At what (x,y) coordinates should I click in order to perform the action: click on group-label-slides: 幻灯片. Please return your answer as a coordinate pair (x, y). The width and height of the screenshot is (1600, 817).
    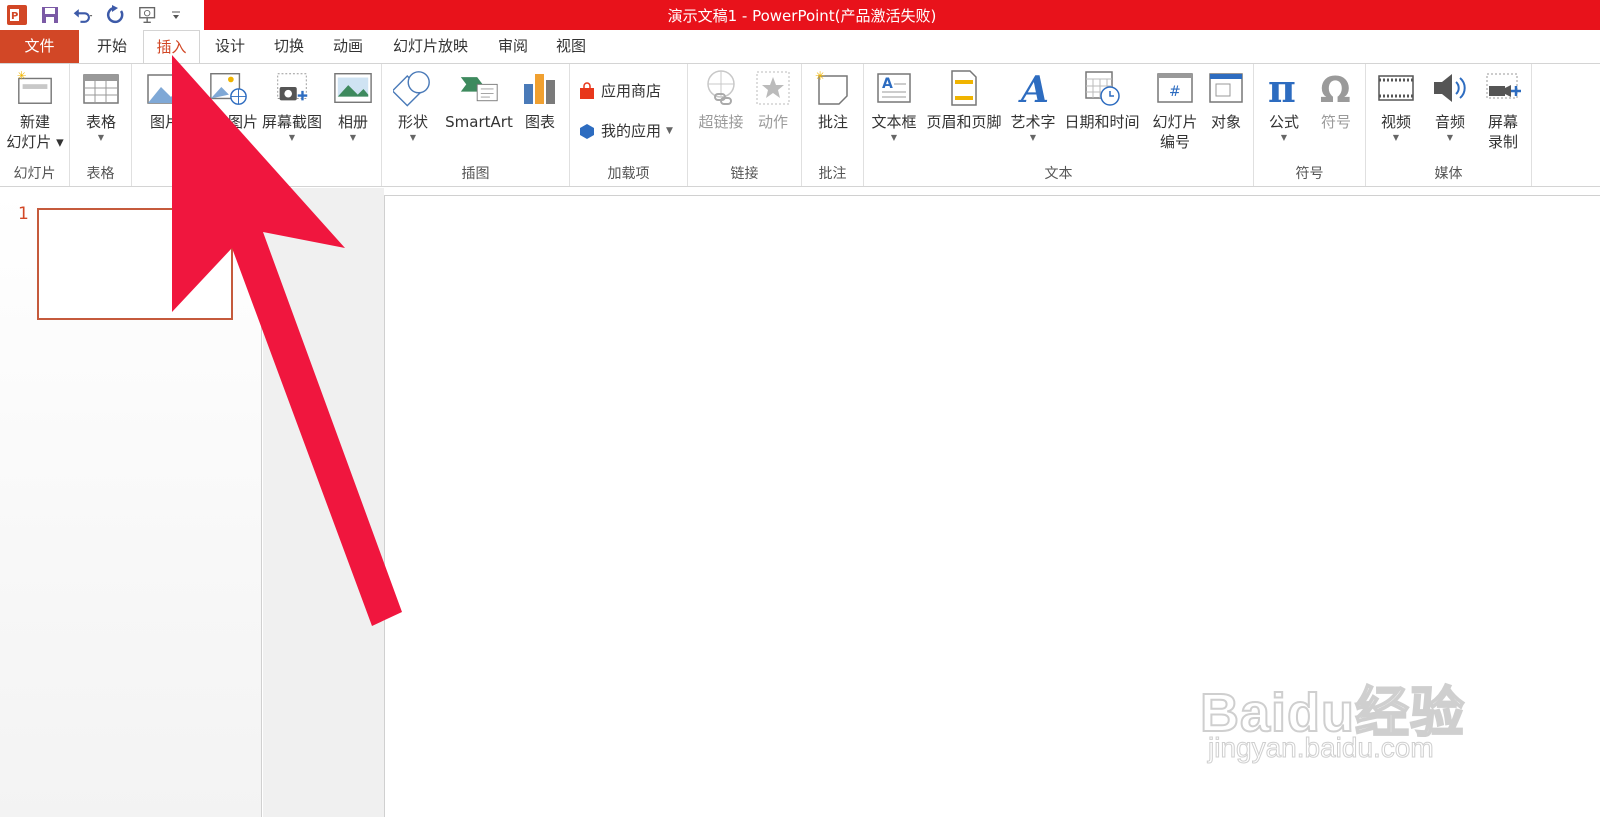
    Looking at the image, I should click on (34, 174).